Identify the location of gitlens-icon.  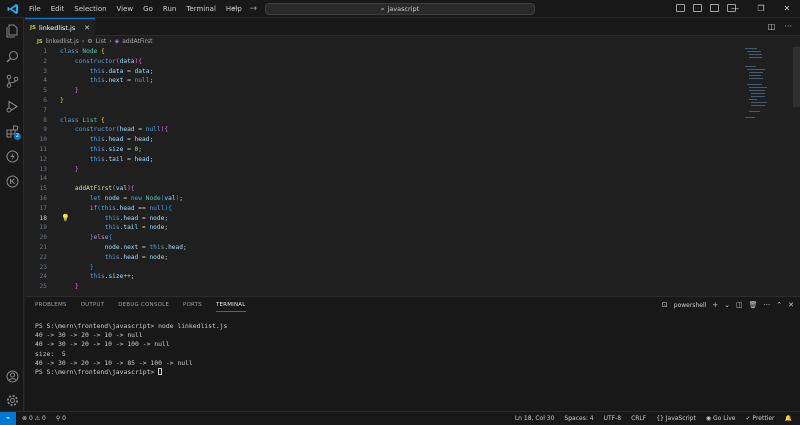
(12, 181).